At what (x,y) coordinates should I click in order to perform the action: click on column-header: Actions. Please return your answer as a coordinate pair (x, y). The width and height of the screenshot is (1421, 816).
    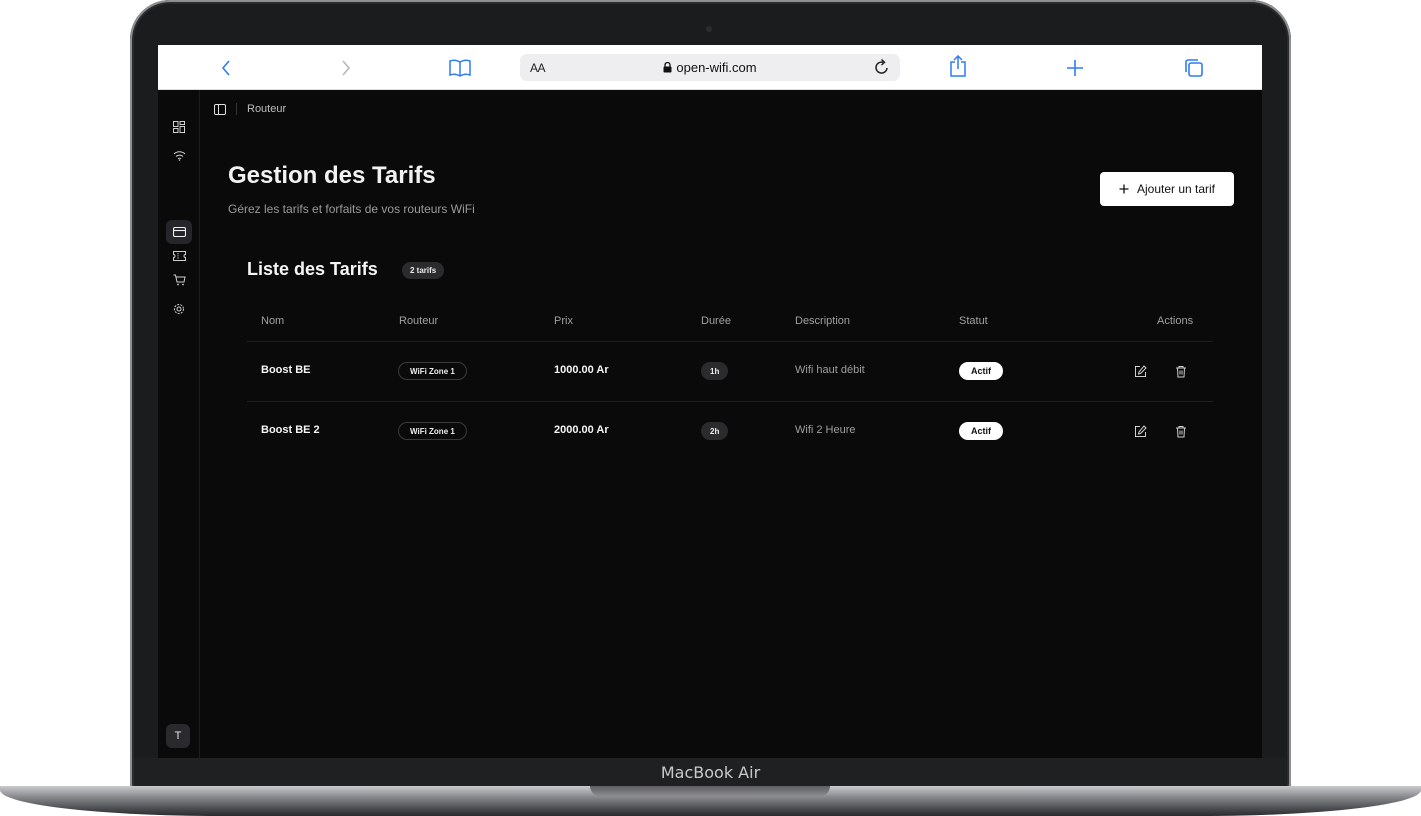
    Looking at the image, I should click on (1175, 321).